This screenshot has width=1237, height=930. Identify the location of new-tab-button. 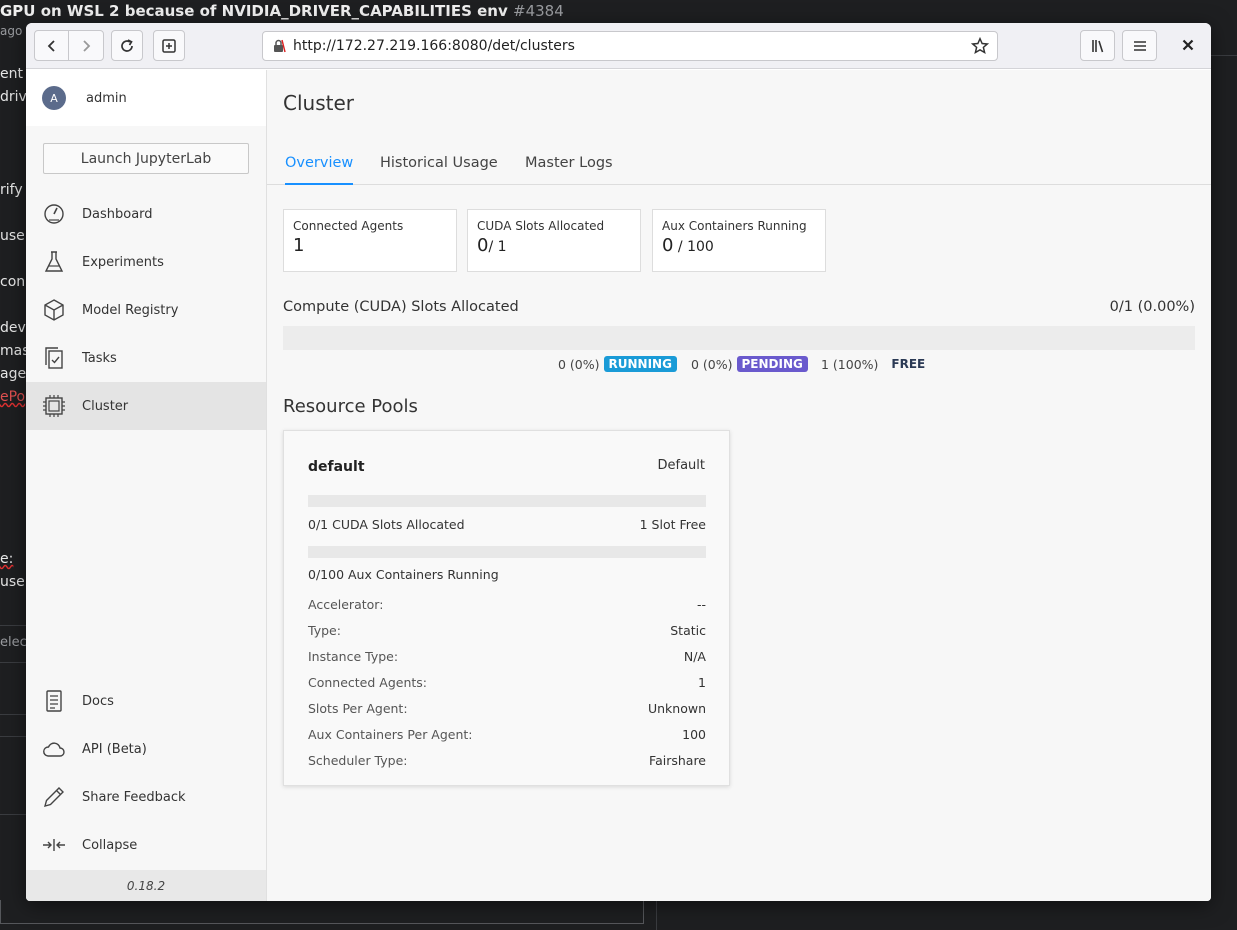
(169, 45).